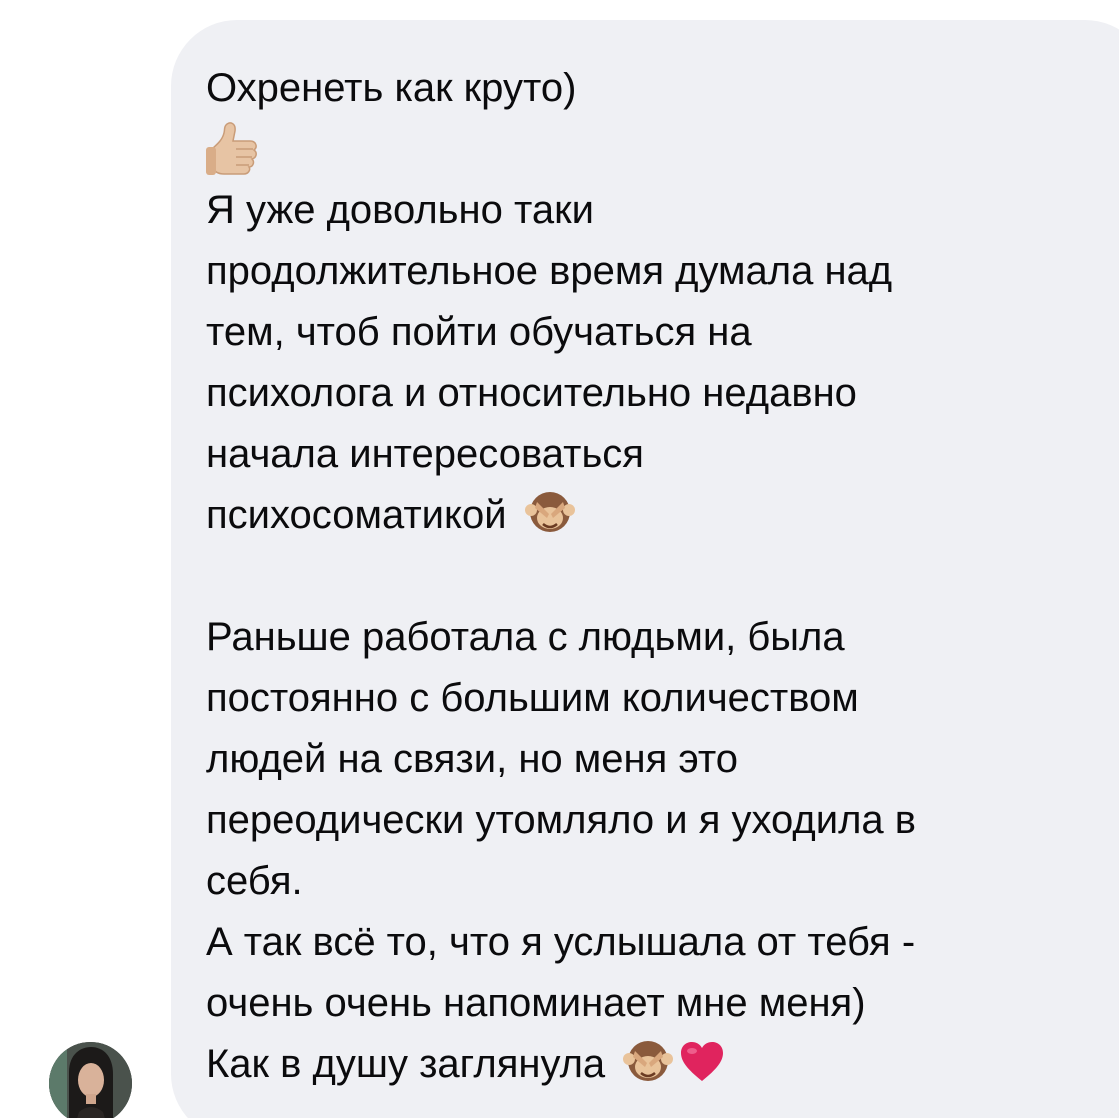 The width and height of the screenshot is (1119, 1118). Describe the element at coordinates (702, 1062) in the screenshot. I see `red-heart-icon` at that location.